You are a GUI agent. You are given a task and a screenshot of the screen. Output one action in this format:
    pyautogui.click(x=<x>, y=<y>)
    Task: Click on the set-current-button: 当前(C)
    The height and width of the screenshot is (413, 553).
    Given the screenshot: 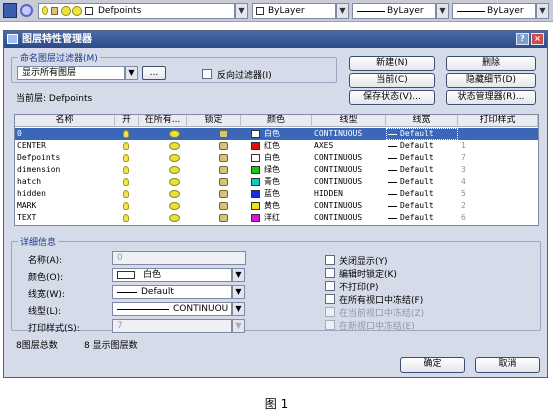 What is the action you would take?
    pyautogui.click(x=392, y=80)
    